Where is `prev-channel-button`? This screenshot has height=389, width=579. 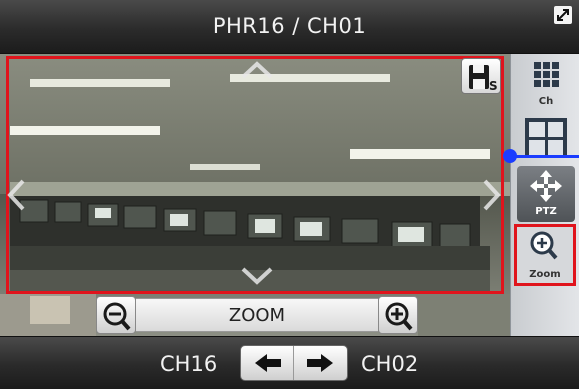 prev-channel-button is located at coordinates (267, 363).